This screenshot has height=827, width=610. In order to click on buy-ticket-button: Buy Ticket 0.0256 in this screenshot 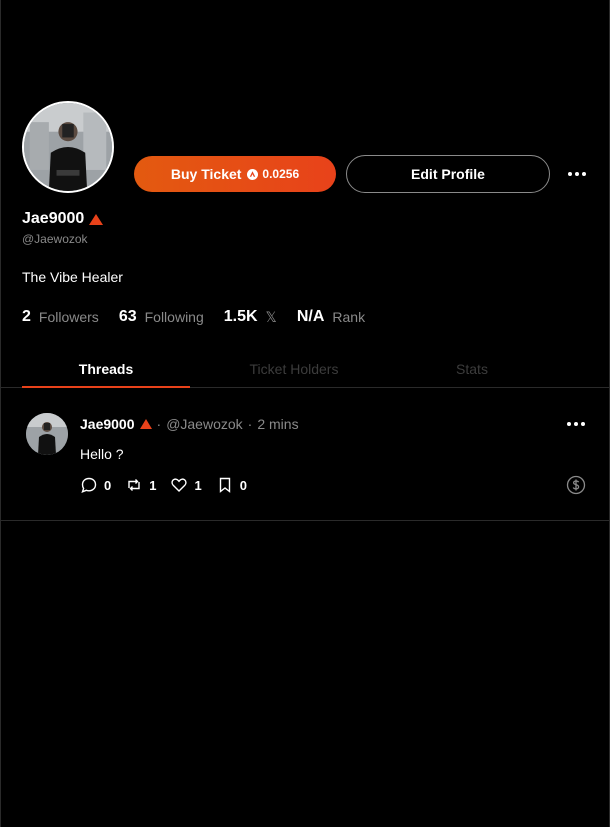, I will do `click(235, 174)`.